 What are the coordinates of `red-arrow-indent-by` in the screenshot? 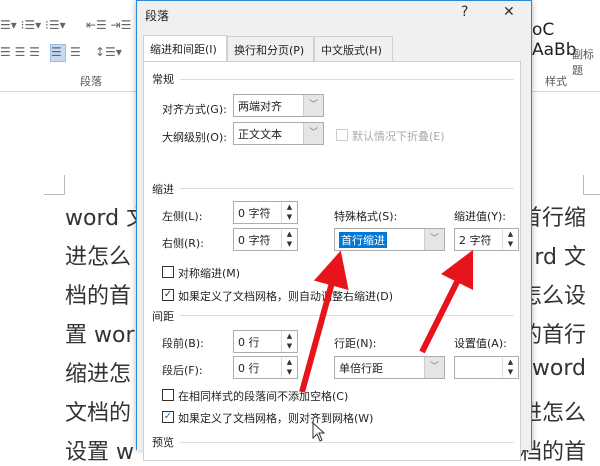 It's located at (446, 301).